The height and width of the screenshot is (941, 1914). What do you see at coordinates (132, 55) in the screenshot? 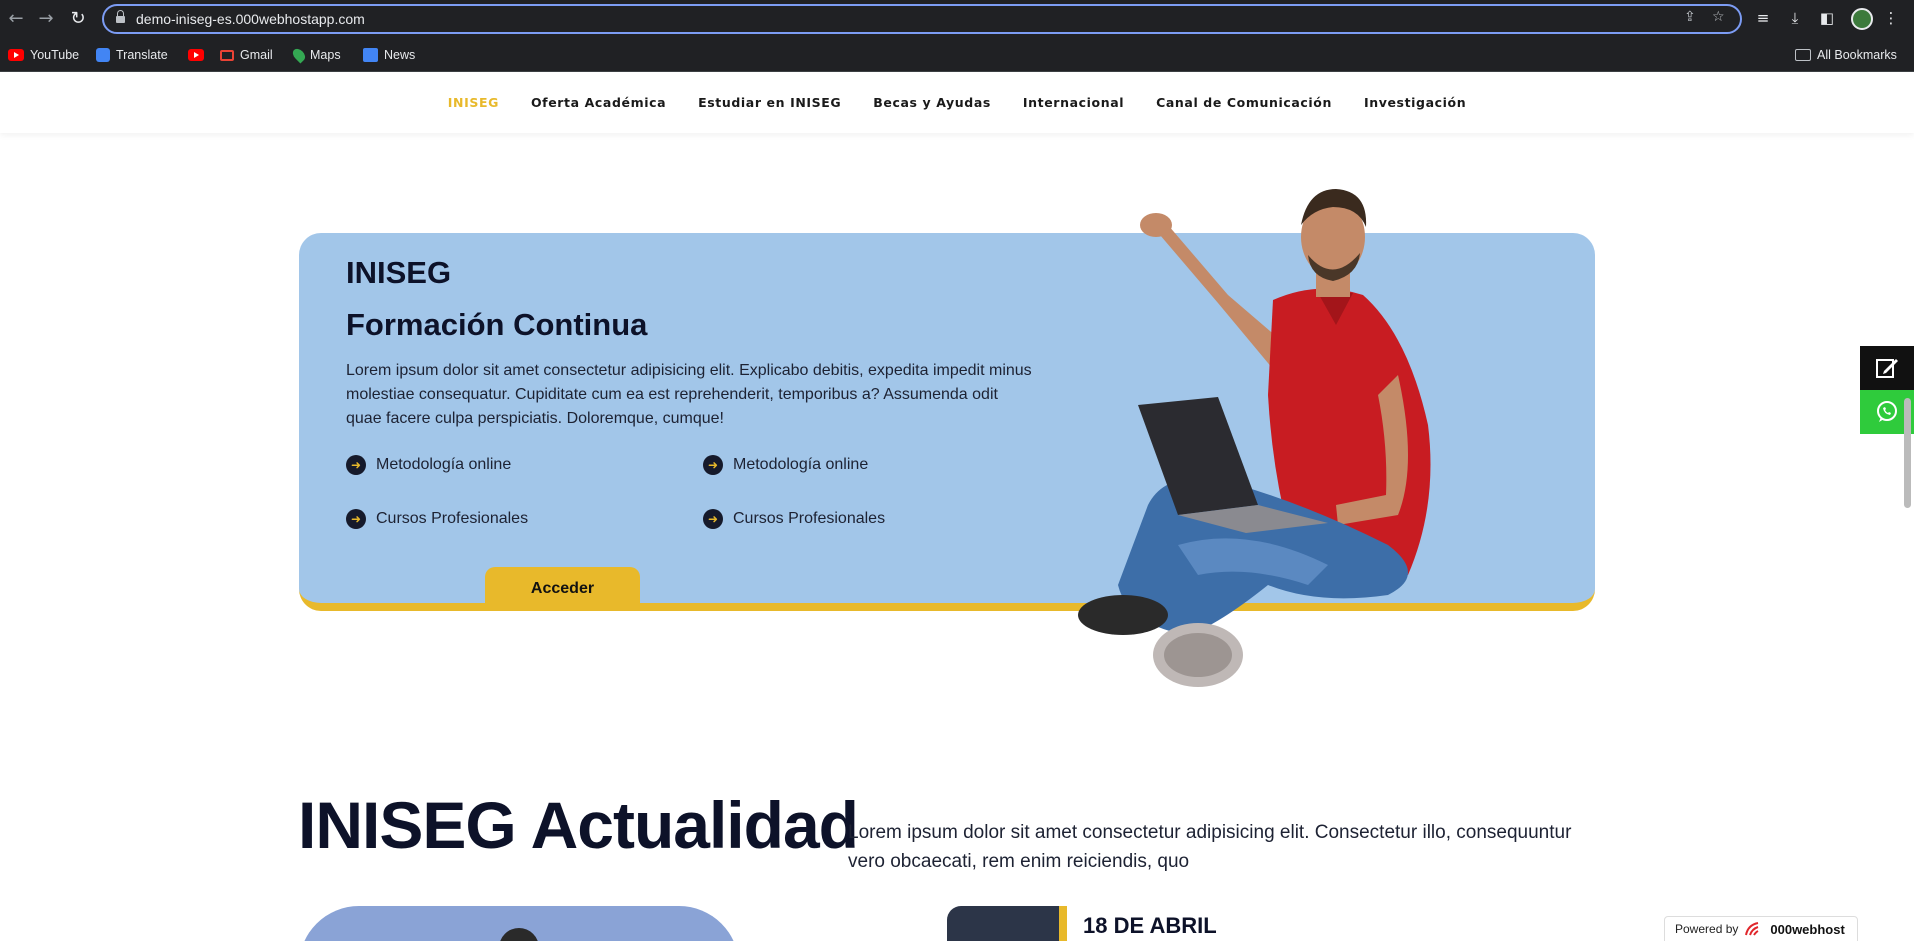
I see `bookmark-translate: Translate` at bounding box center [132, 55].